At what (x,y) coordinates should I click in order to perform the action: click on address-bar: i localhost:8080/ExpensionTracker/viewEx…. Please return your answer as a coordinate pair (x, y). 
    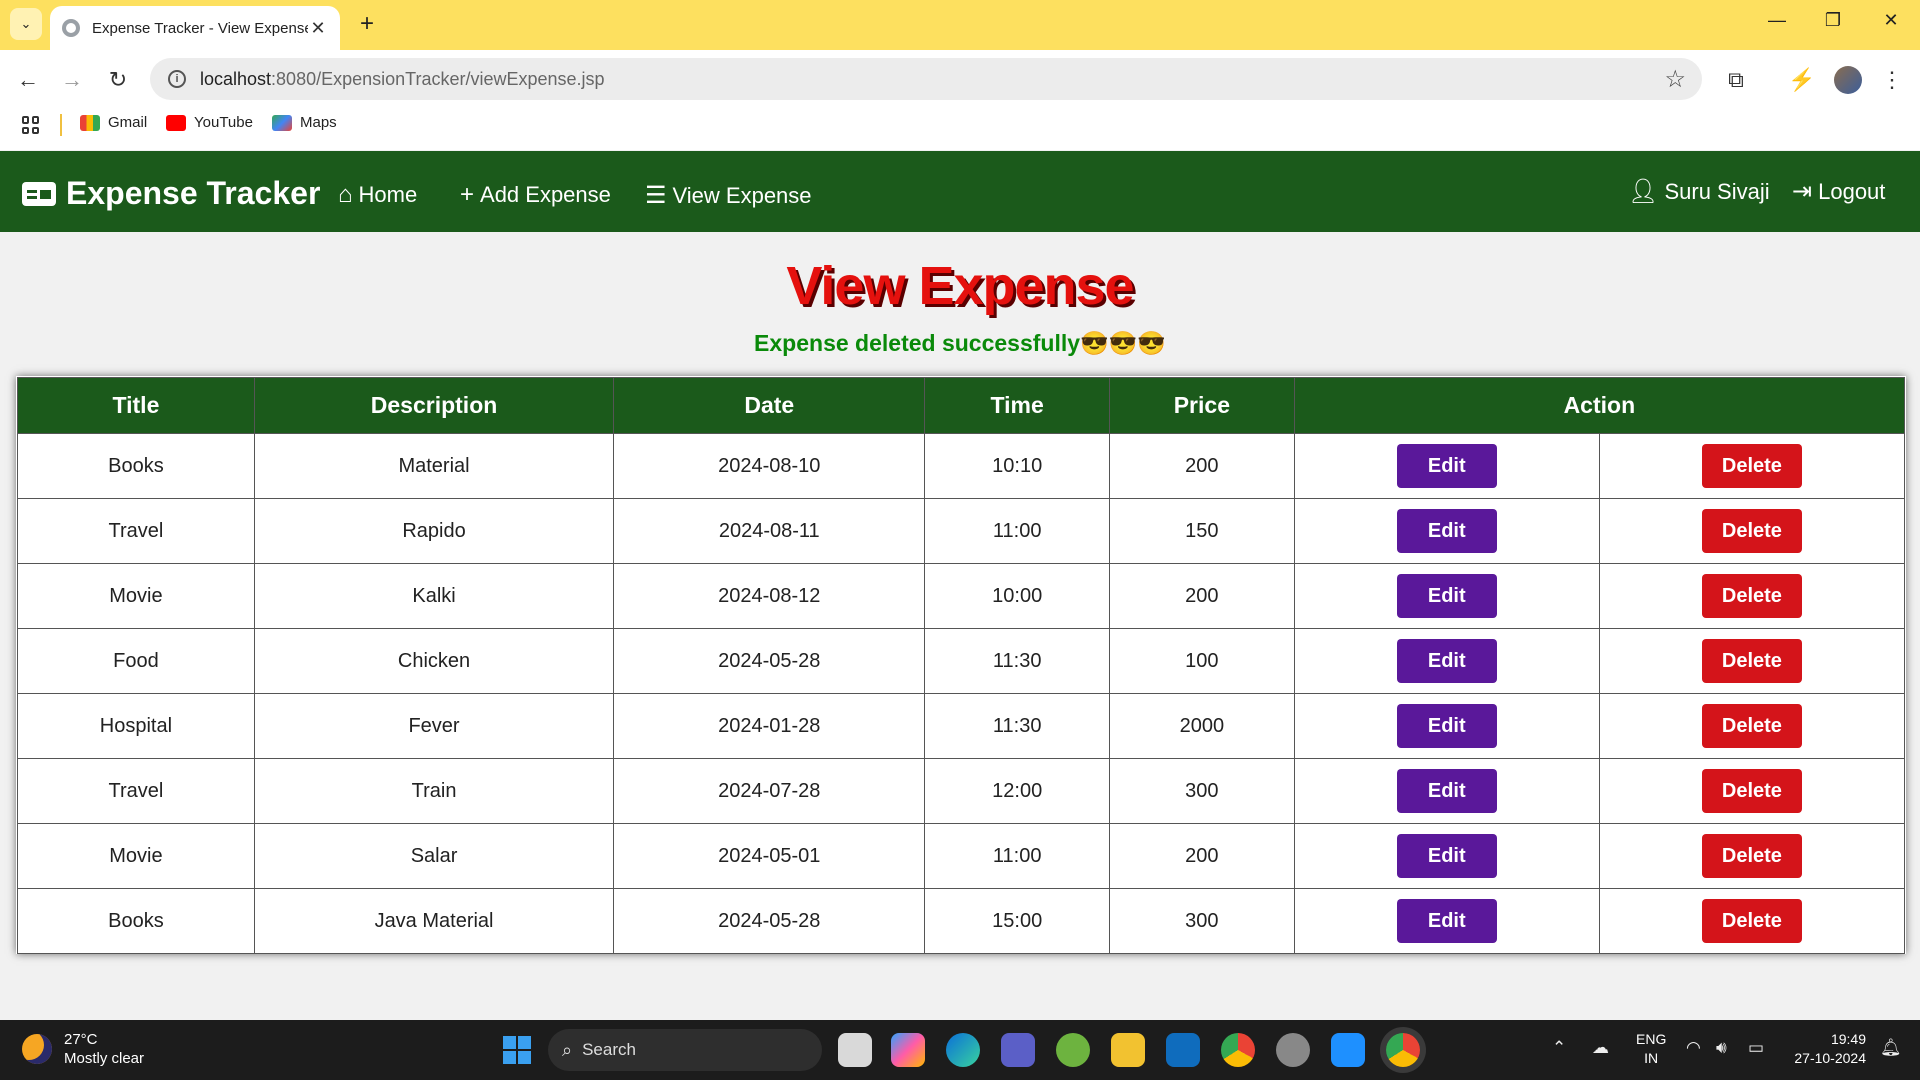
    Looking at the image, I should click on (926, 79).